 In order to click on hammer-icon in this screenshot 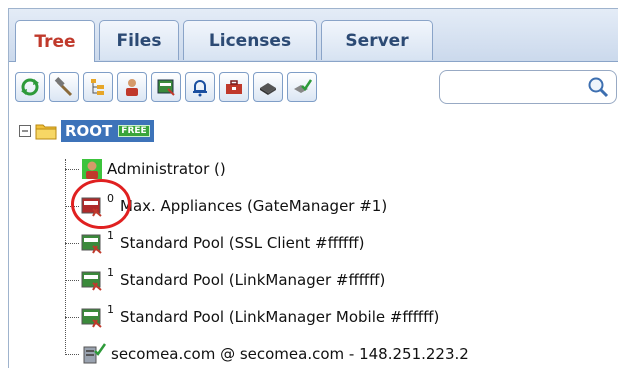, I will do `click(63, 87)`.